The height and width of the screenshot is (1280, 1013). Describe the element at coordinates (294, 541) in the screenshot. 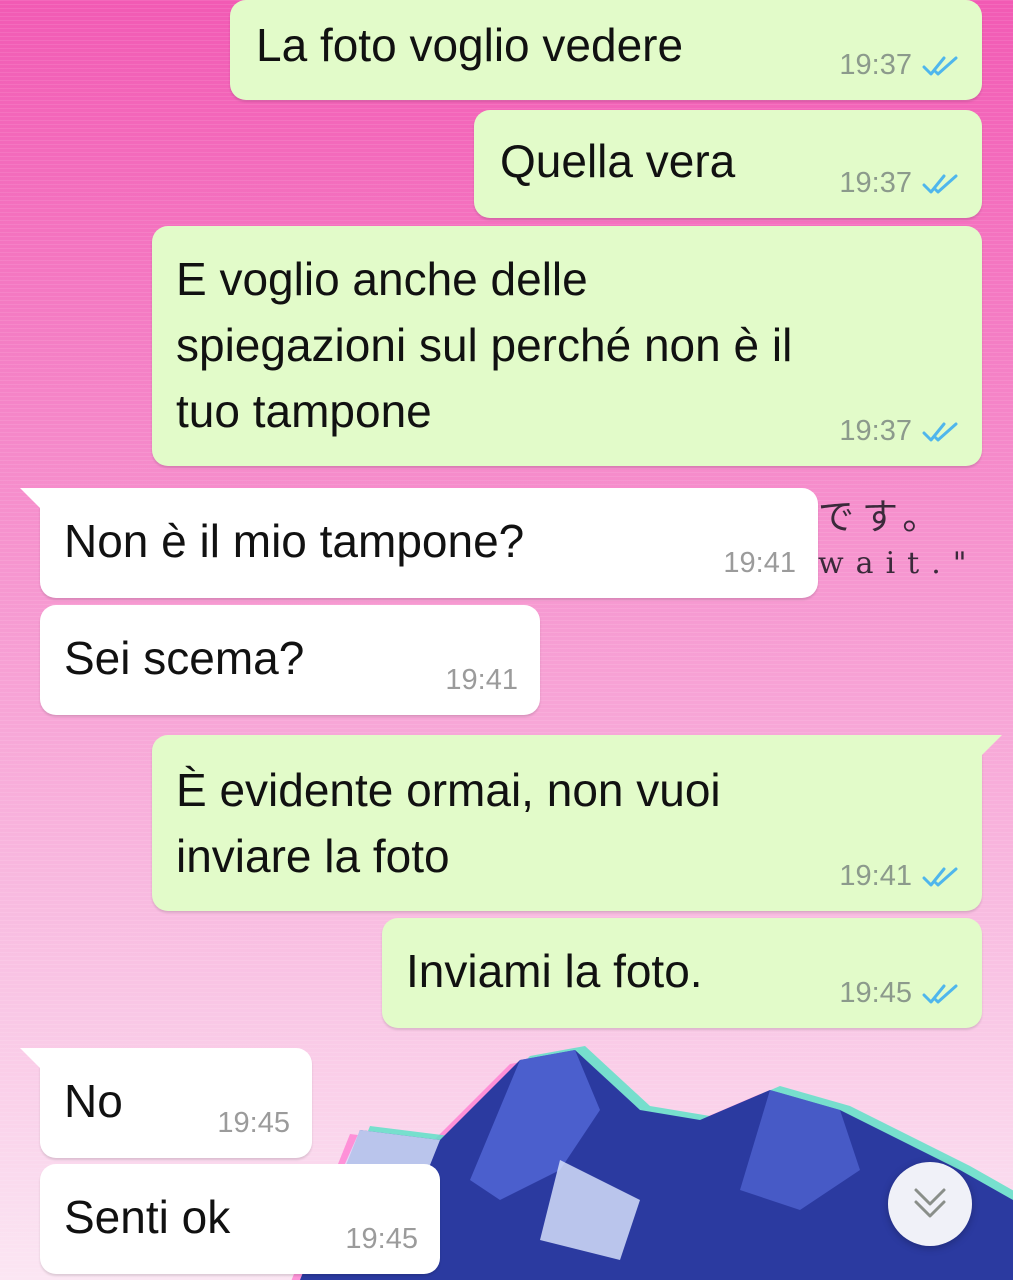

I see `message-text: Non è il mio tampone?` at that location.